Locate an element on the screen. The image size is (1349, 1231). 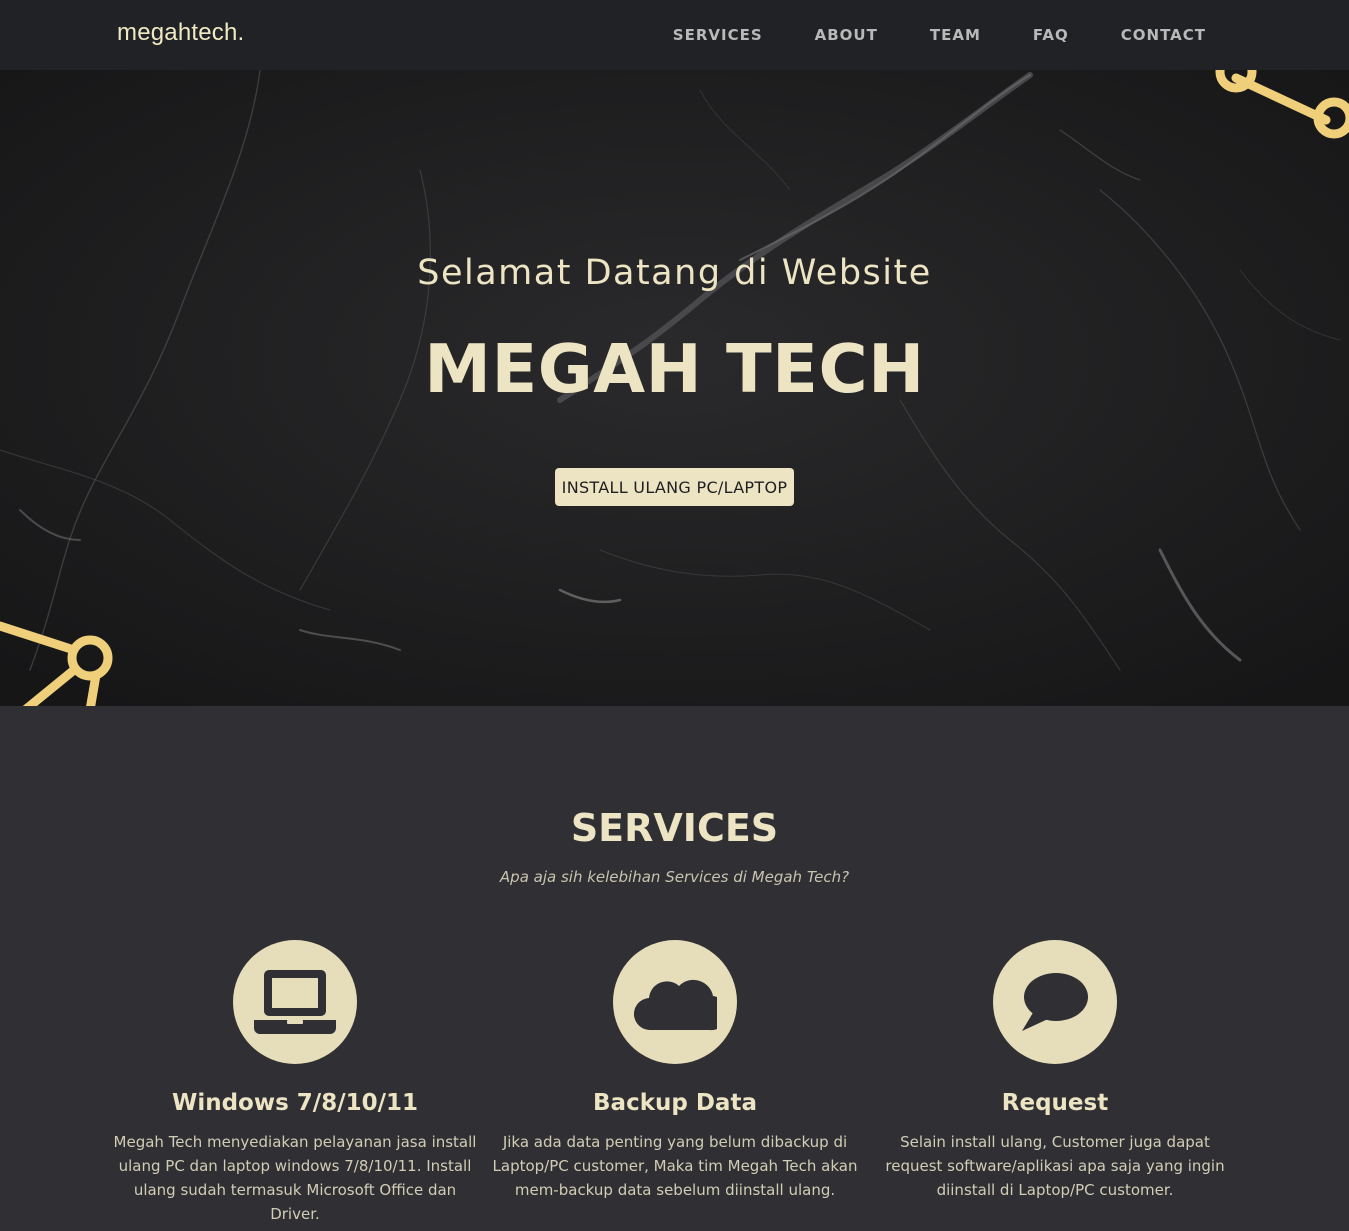
nav-link-team: TEAM is located at coordinates (955, 35).